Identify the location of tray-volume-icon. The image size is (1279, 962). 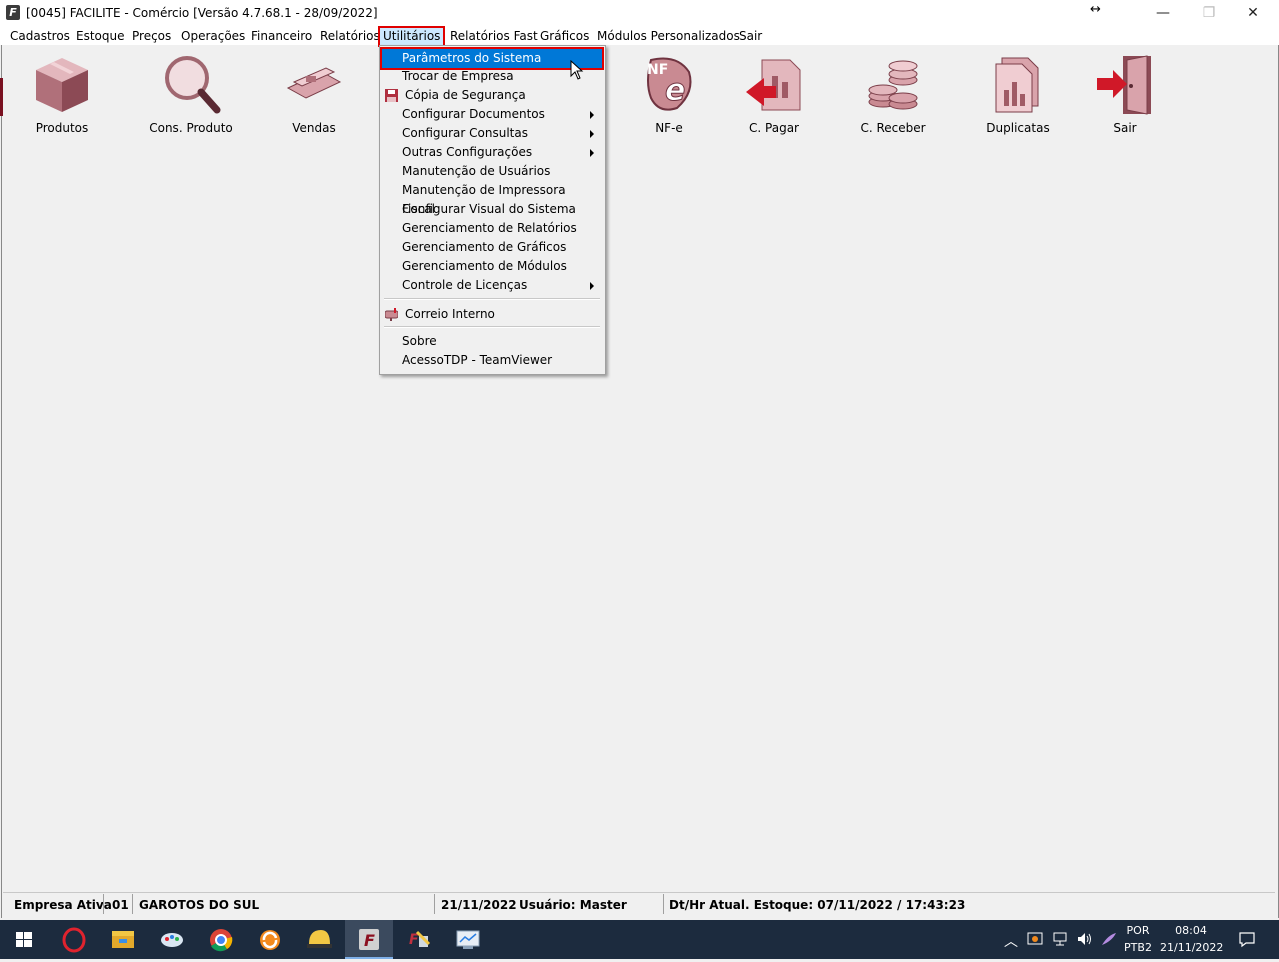
(1085, 939).